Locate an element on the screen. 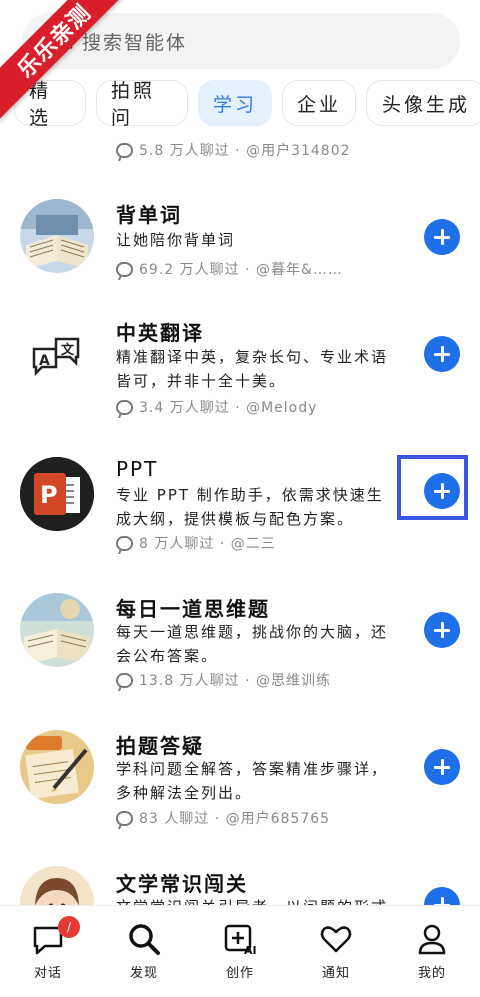 This screenshot has width=480, height=997. agent-meta: 3.4 万人聊过 · @Melody is located at coordinates (216, 407).